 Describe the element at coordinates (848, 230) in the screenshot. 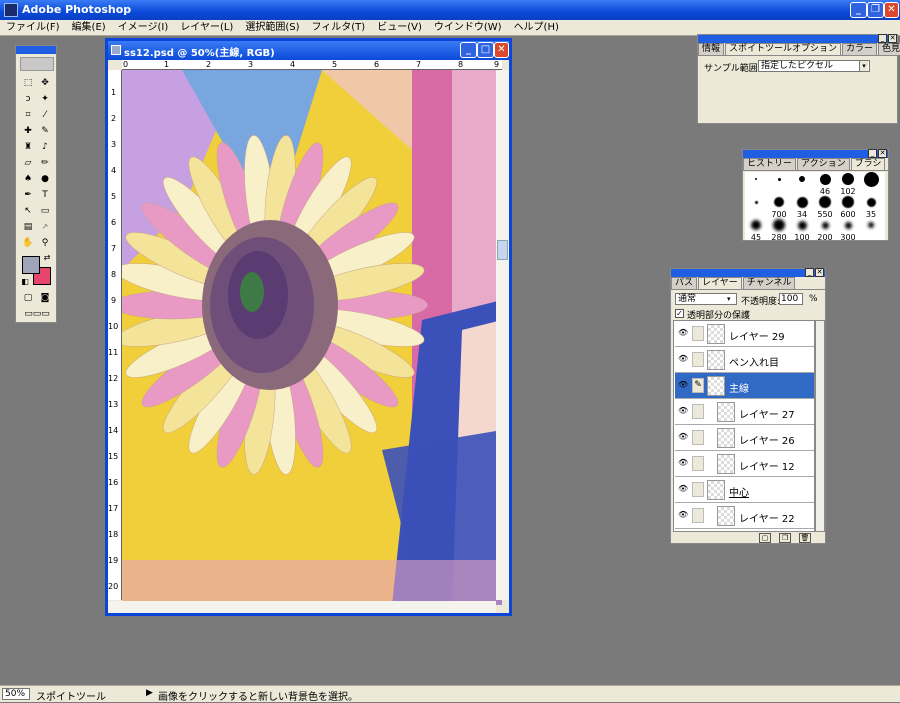

I see `brush-preset: 300` at that location.